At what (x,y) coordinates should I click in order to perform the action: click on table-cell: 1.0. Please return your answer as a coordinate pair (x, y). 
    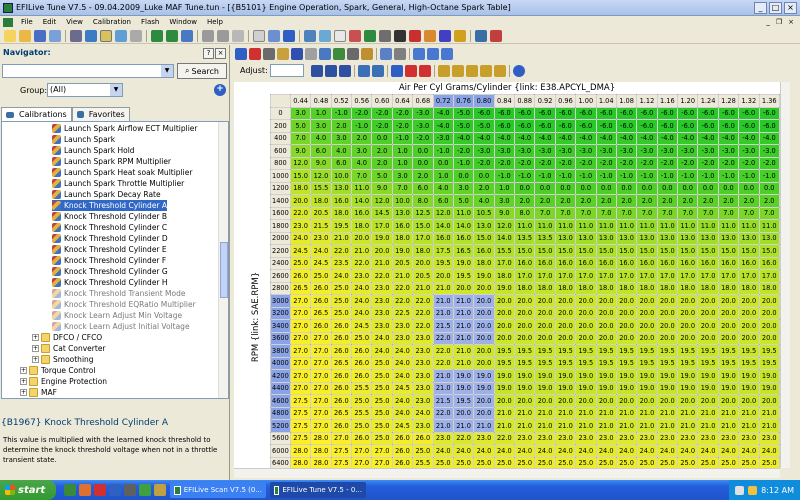
    Looking at the image, I should click on (443, 176).